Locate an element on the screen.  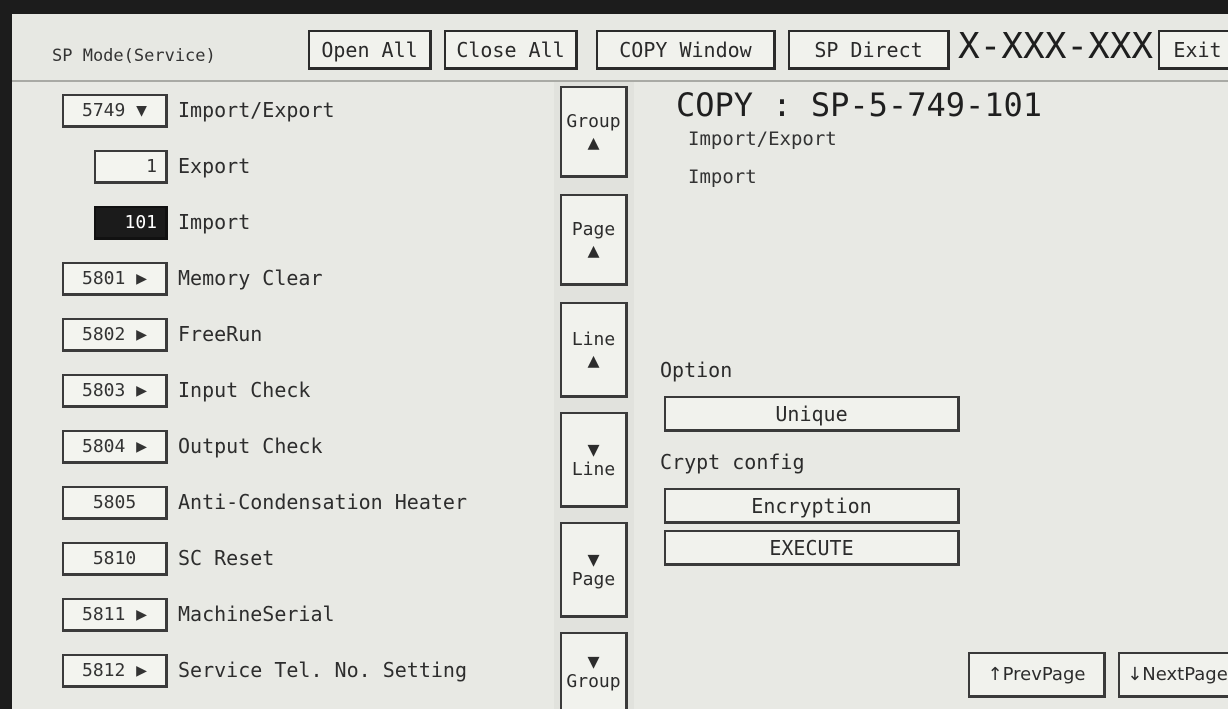
list-item: 5749 ▼ Import/Export is located at coordinates (282, 112).